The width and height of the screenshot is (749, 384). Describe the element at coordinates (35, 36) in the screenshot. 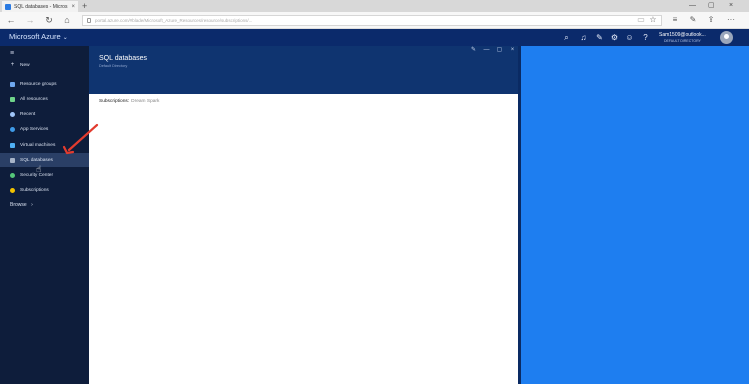

I see `brand-label: Microsoft Azure` at that location.